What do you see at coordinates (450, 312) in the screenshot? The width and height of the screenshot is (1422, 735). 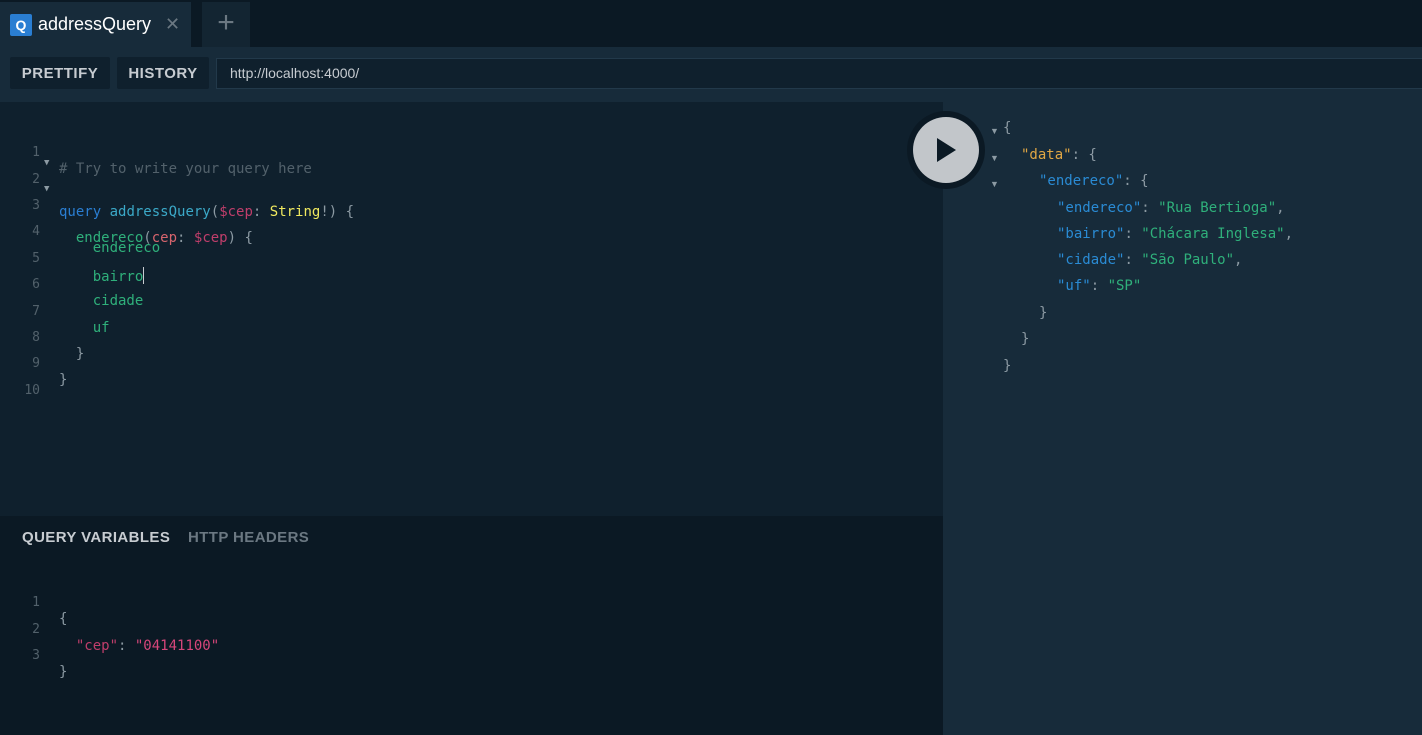 I see `editor-line: 7 uf` at bounding box center [450, 312].